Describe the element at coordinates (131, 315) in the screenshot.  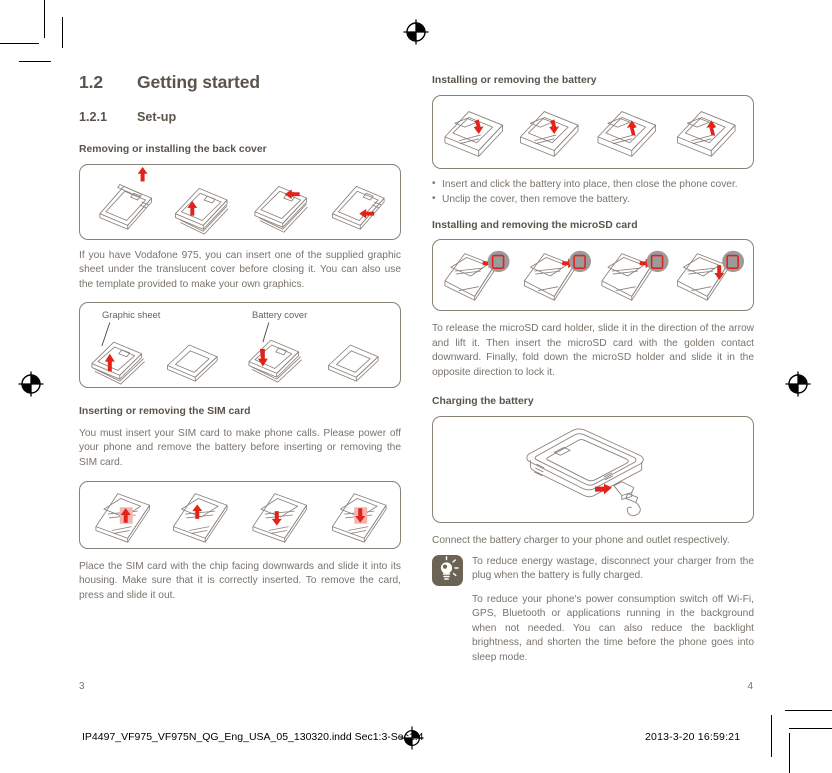
I see `figure-label-graphic-sheet: Graphic sheet` at that location.